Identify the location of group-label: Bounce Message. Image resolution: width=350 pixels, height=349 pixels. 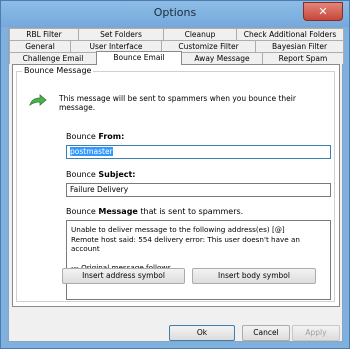
(58, 70).